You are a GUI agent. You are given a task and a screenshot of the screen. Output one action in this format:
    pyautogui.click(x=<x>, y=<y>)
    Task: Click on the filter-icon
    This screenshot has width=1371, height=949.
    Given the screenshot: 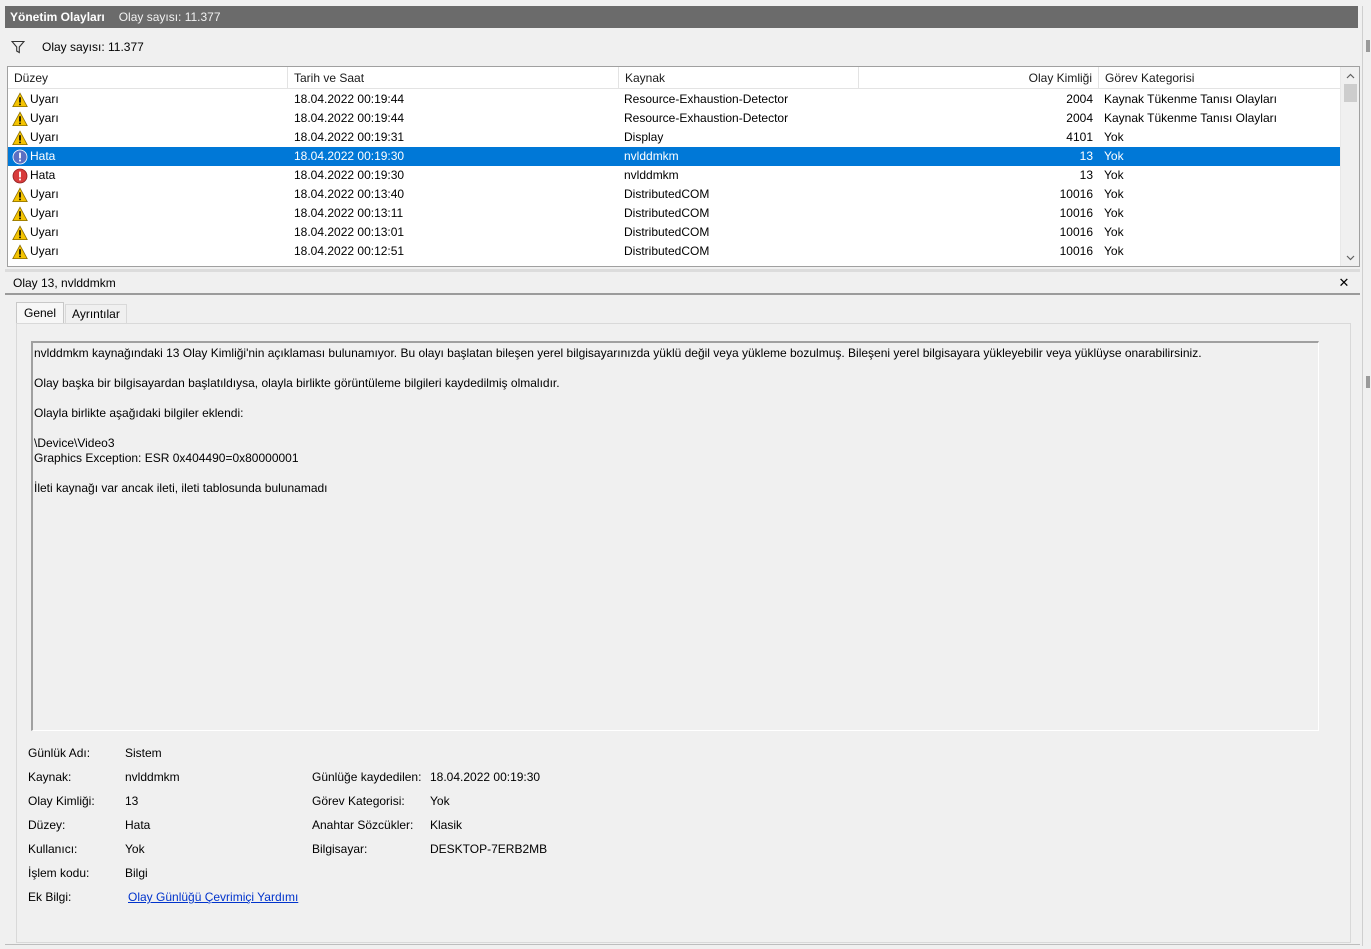 What is the action you would take?
    pyautogui.click(x=18, y=47)
    